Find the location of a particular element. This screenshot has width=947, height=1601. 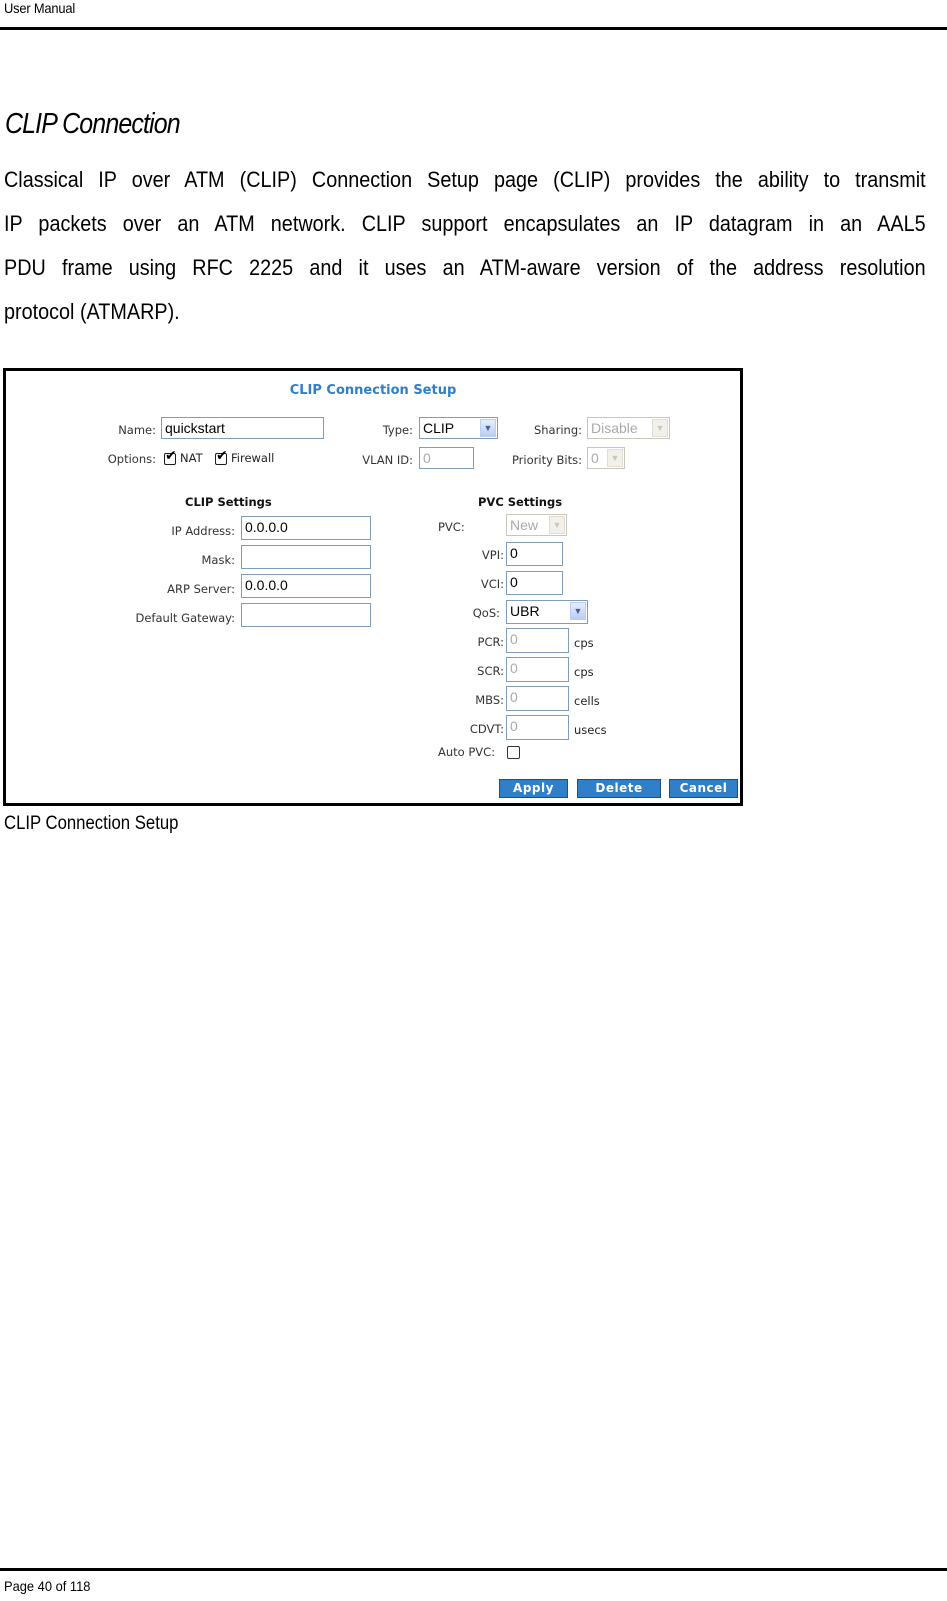

cancel-button: Cancel is located at coordinates (703, 788).